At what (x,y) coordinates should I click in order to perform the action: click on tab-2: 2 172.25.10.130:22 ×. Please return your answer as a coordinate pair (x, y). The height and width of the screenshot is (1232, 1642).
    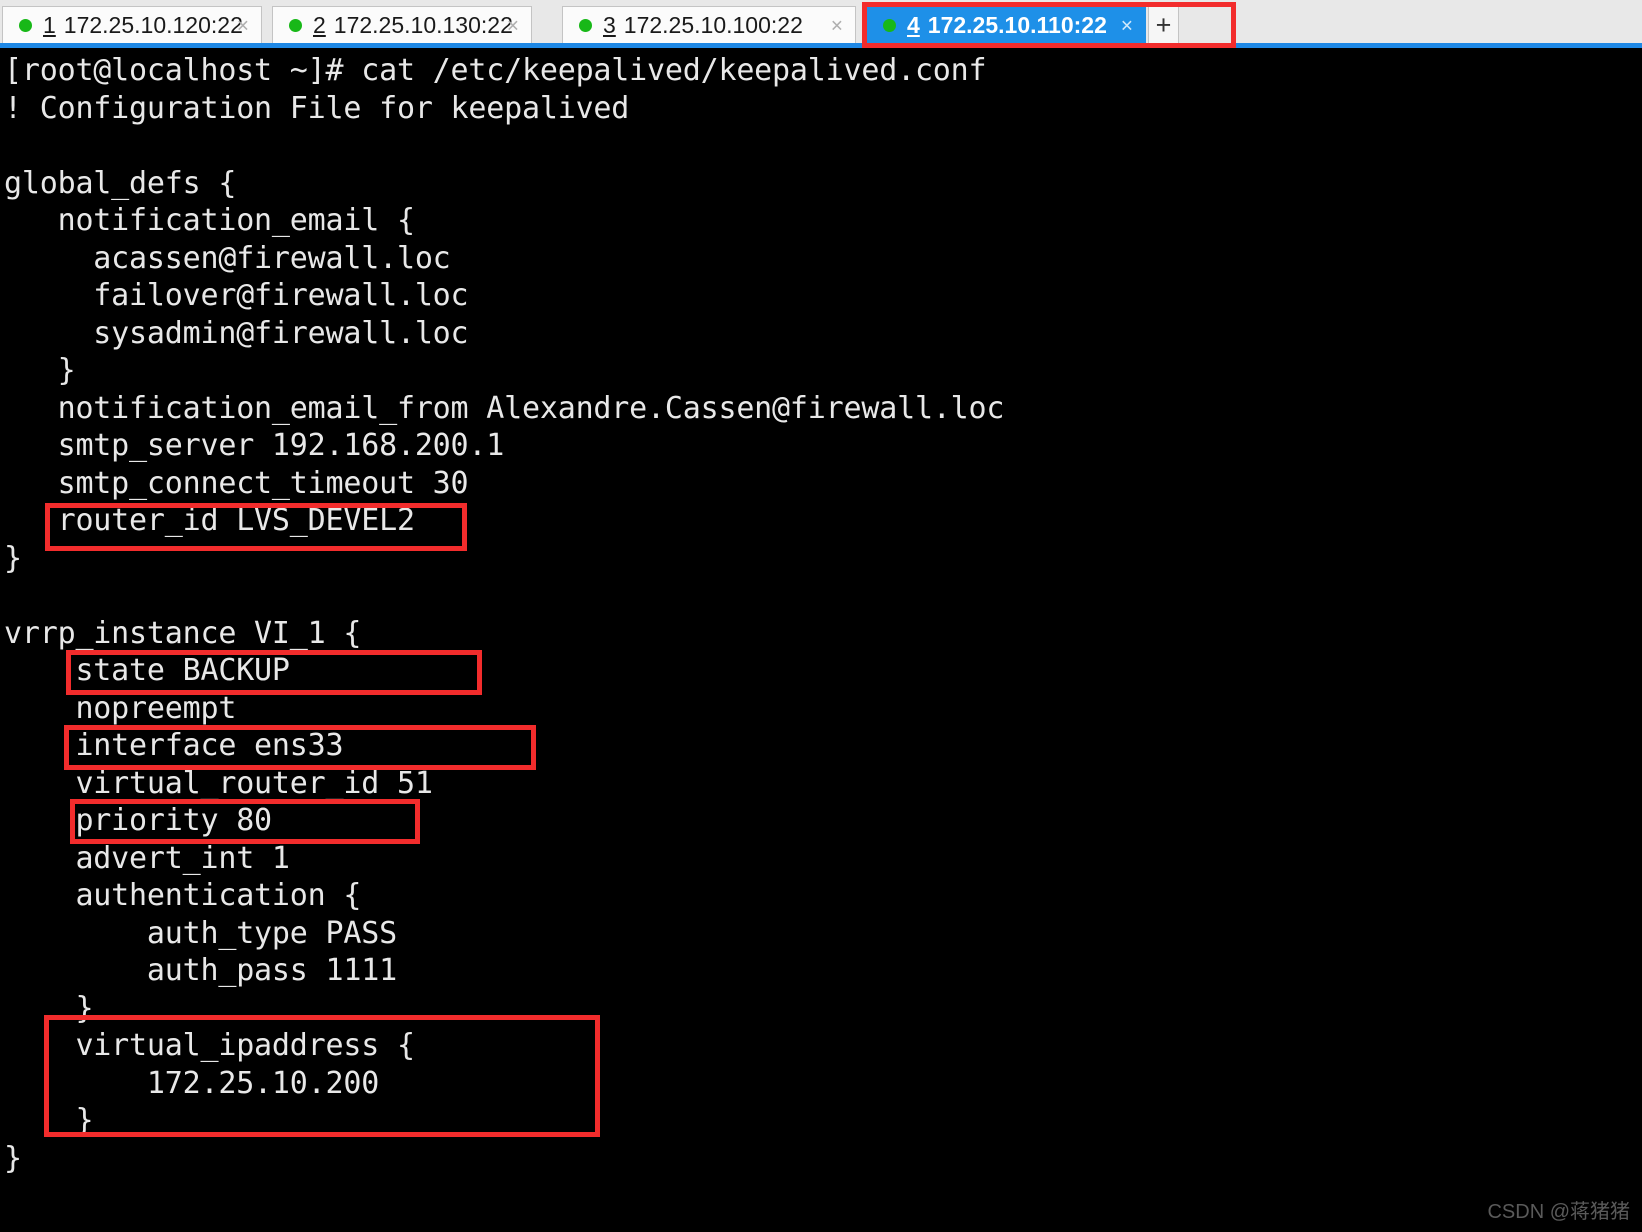
    Looking at the image, I should click on (402, 25).